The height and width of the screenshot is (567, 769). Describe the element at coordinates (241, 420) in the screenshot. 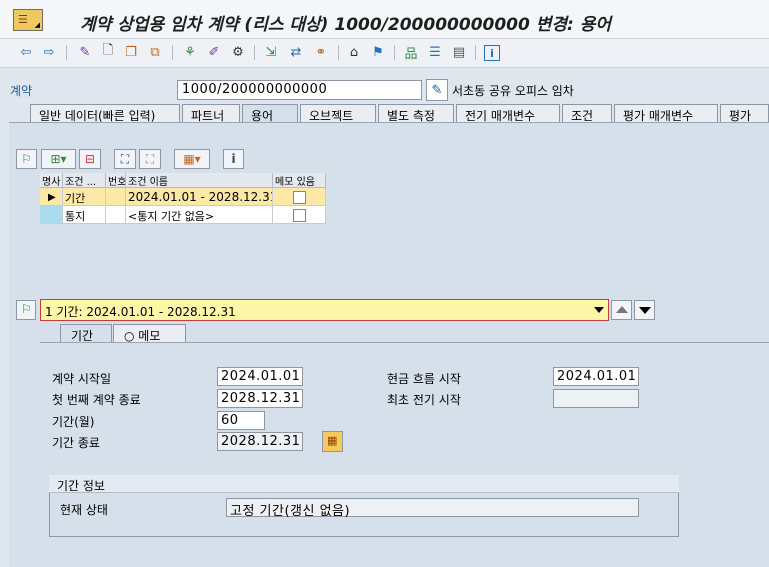

I see `duration-months-field: 60` at that location.